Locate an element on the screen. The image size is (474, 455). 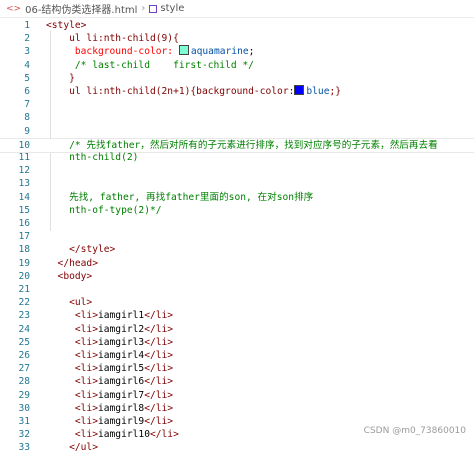
line-number: 21 is located at coordinates (24, 289).